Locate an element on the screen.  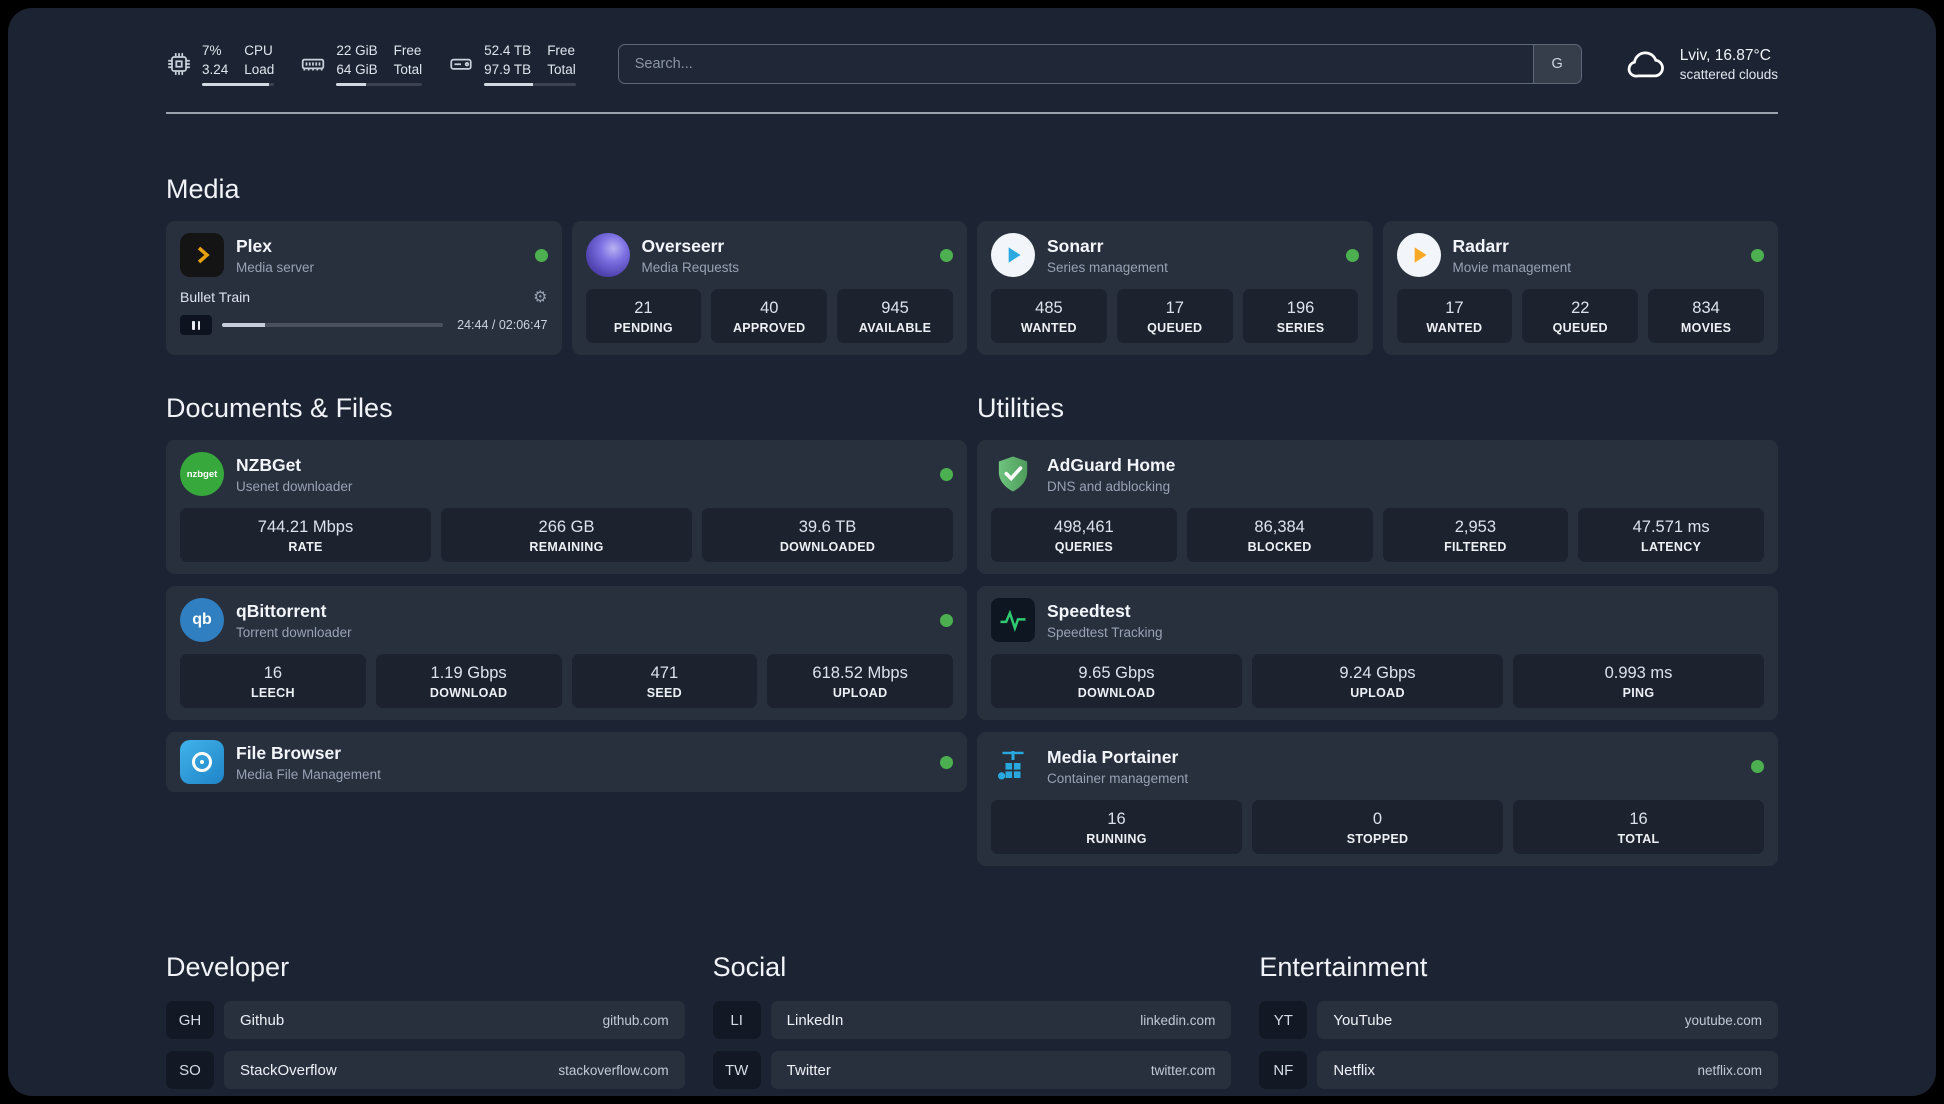
bookmark-name: StackOverflow is located at coordinates (288, 1070).